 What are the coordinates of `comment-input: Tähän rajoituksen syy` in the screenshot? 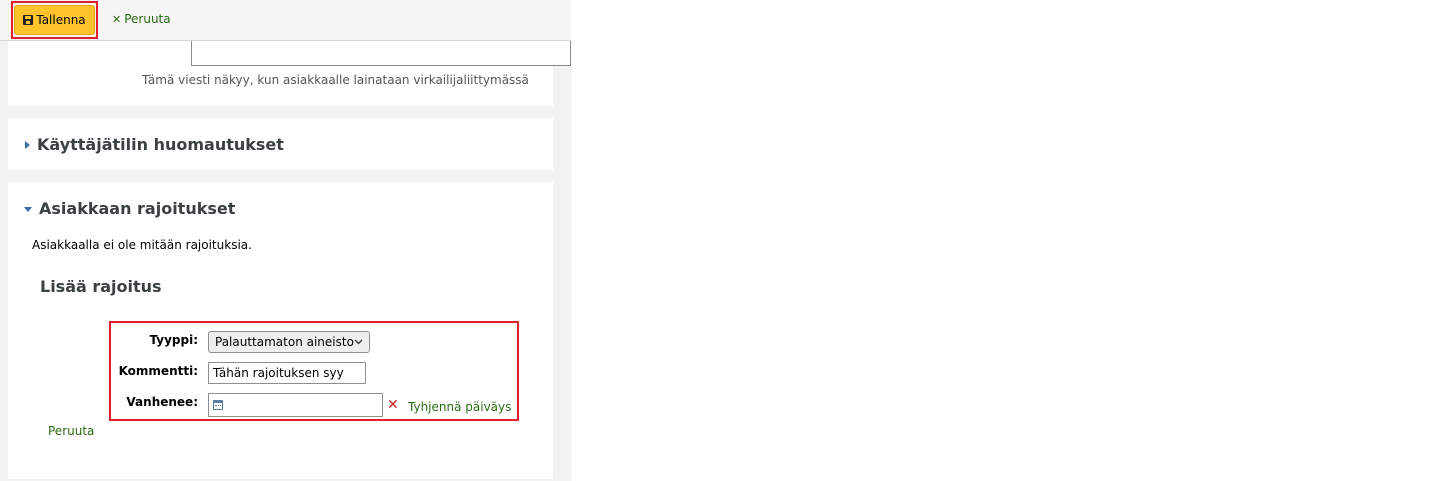 It's located at (287, 373).